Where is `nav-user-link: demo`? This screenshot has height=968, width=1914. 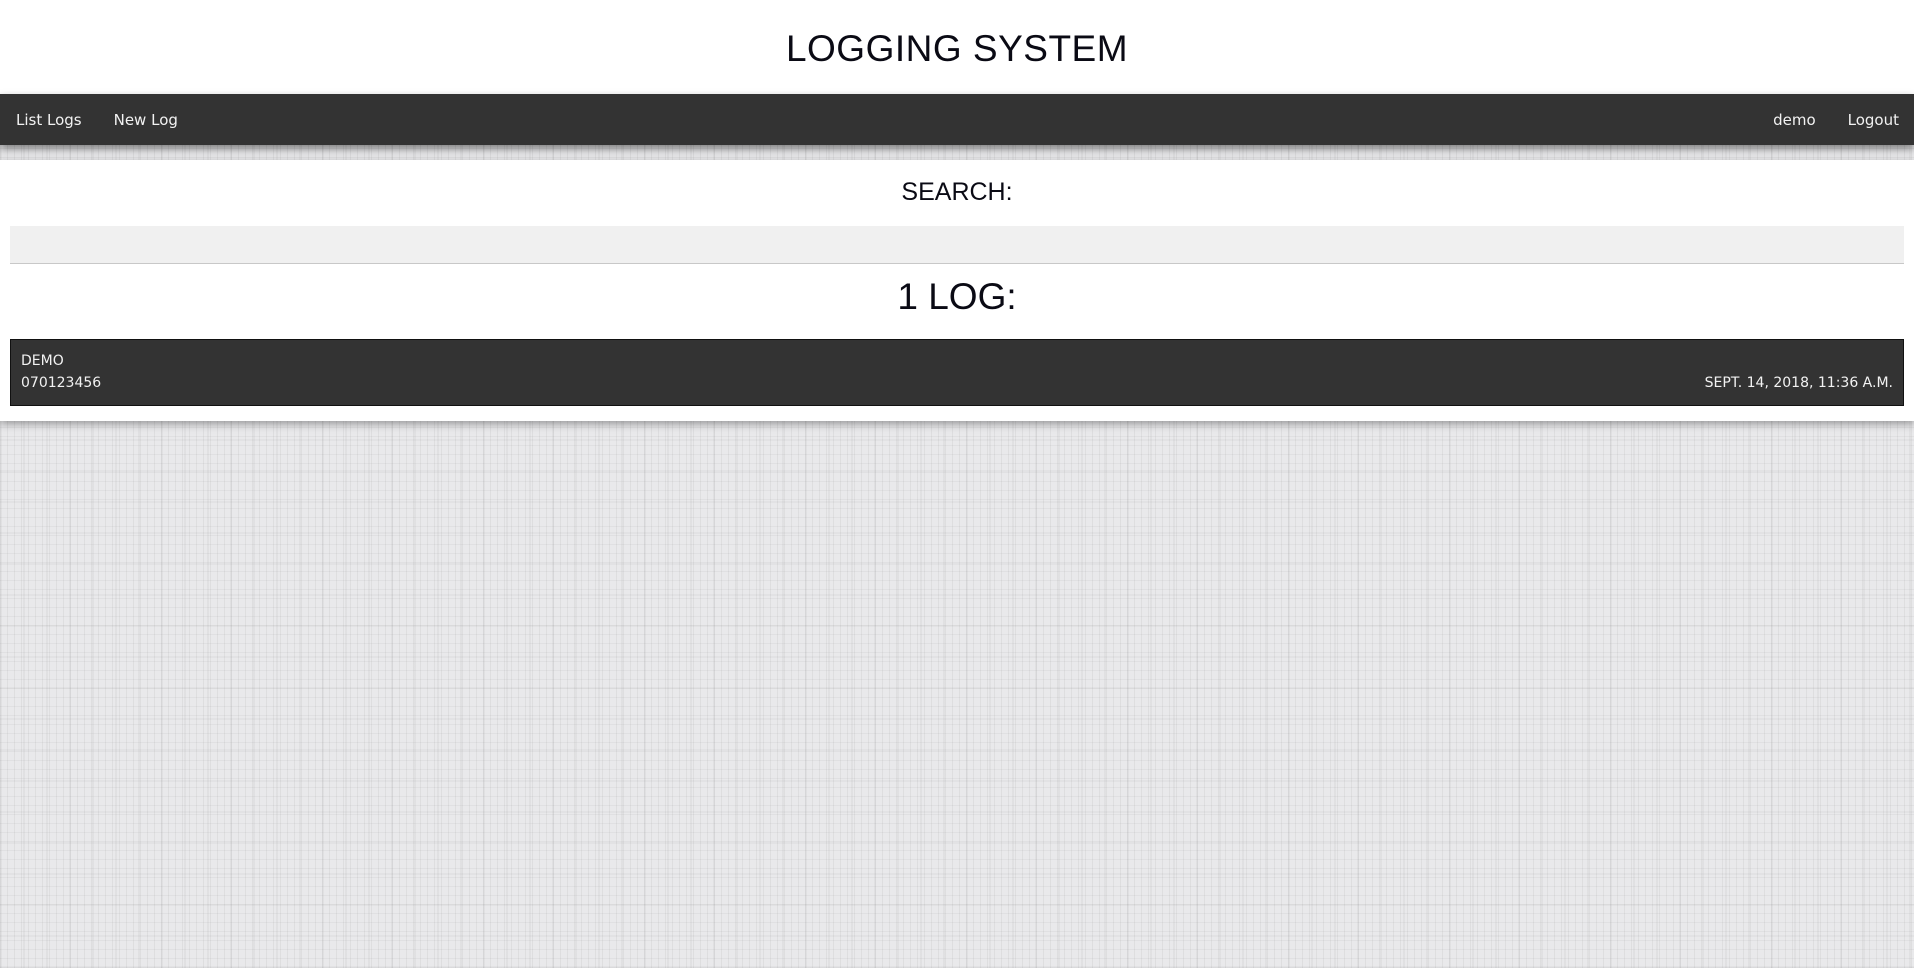
nav-user-link: demo is located at coordinates (1794, 120).